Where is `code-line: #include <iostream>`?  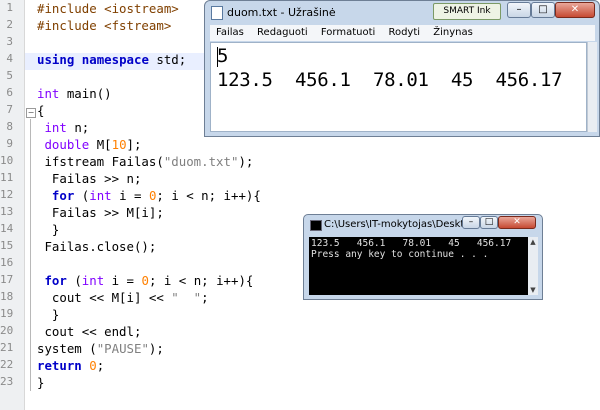 code-line: #include <iostream> is located at coordinates (108, 8).